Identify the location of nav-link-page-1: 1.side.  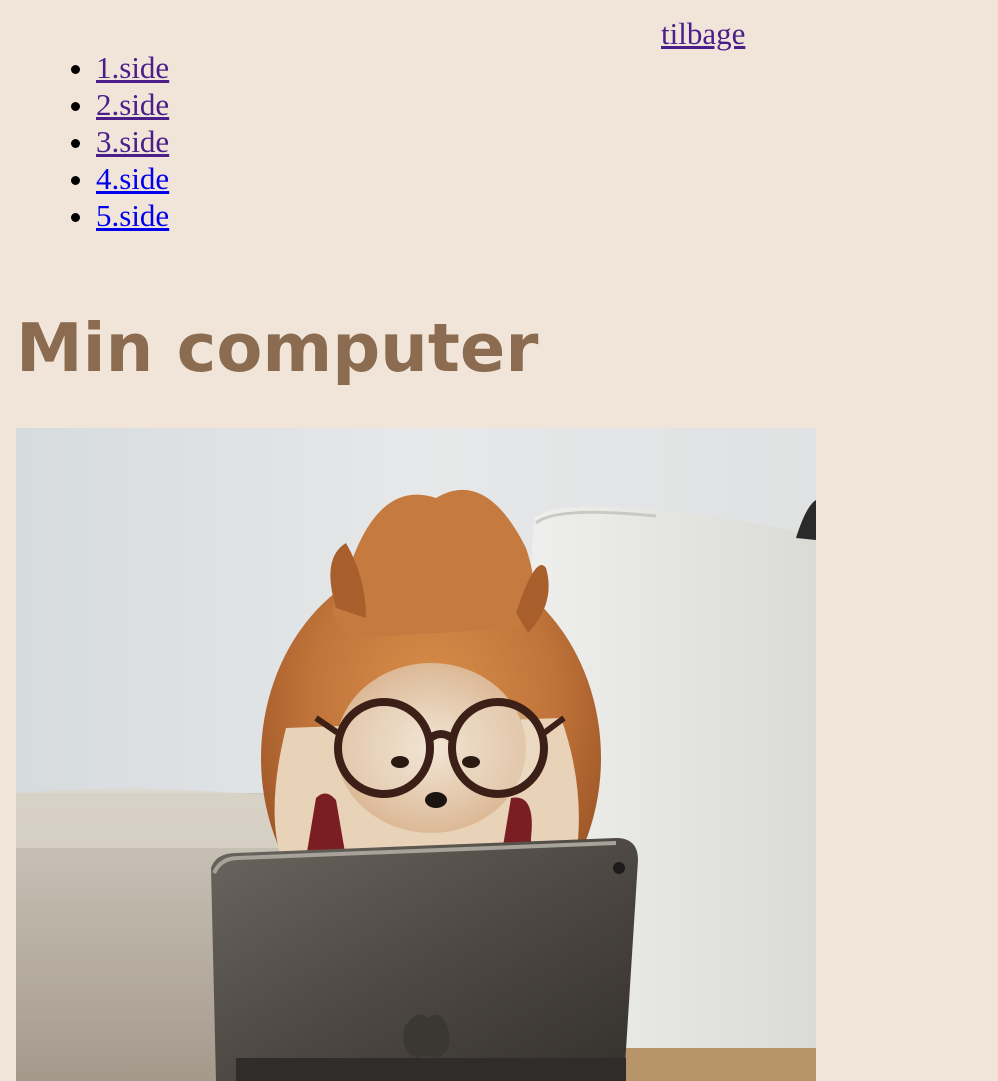
(132, 67).